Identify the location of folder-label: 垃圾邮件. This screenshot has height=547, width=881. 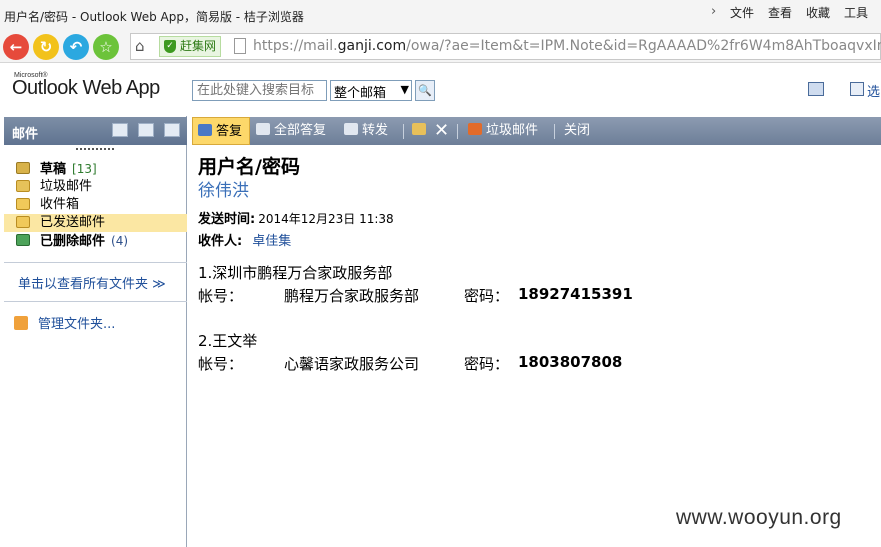
(66, 186).